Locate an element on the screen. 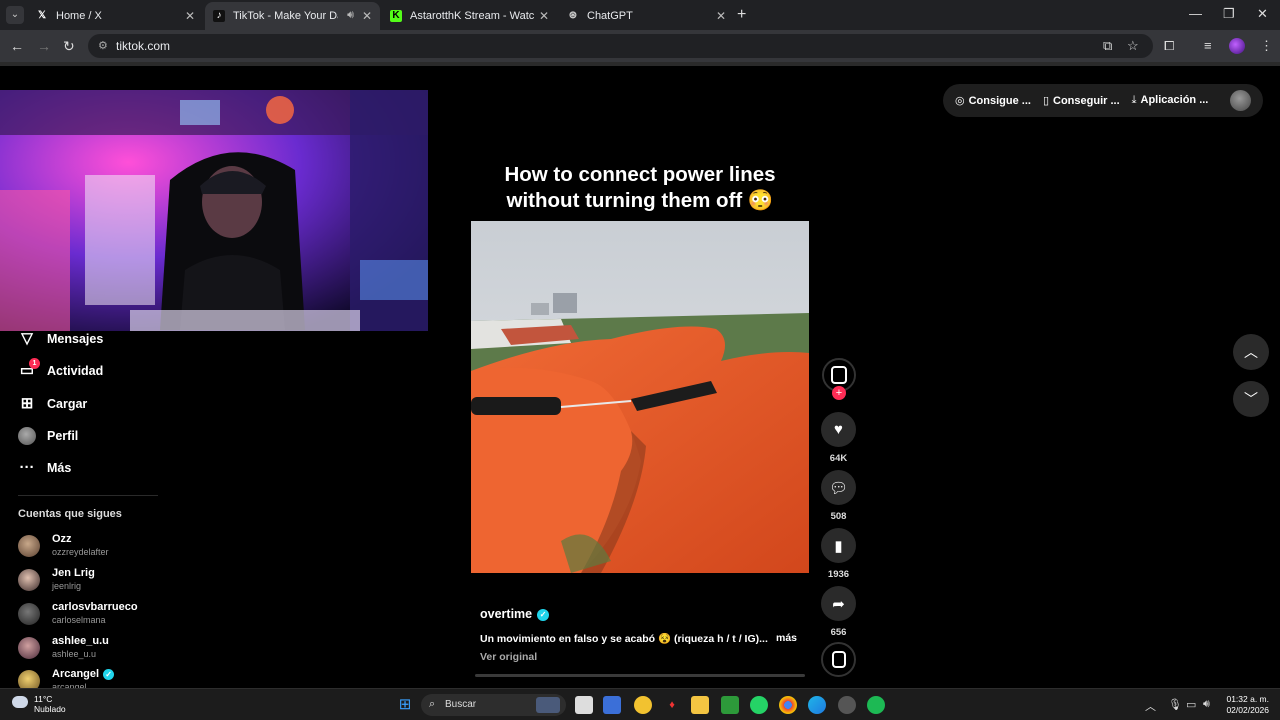  see-original-link: Ver original is located at coordinates (508, 657).